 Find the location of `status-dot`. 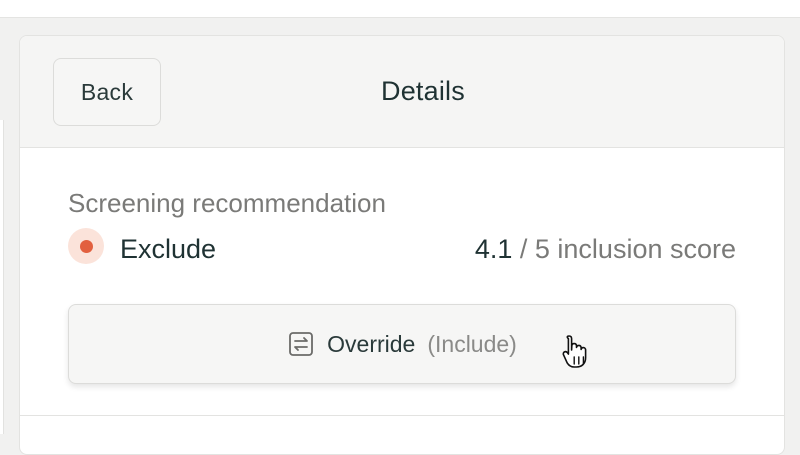

status-dot is located at coordinates (86, 246).